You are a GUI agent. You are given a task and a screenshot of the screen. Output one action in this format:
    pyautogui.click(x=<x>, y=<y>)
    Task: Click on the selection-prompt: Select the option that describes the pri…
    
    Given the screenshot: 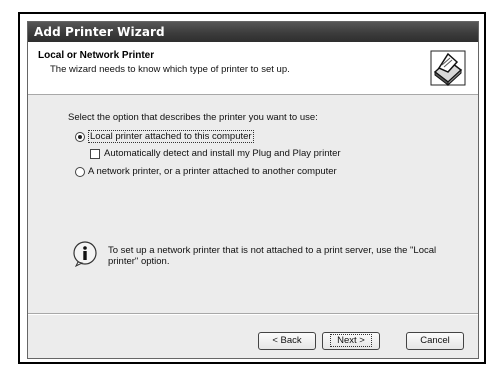 What is the action you would take?
    pyautogui.click(x=193, y=117)
    